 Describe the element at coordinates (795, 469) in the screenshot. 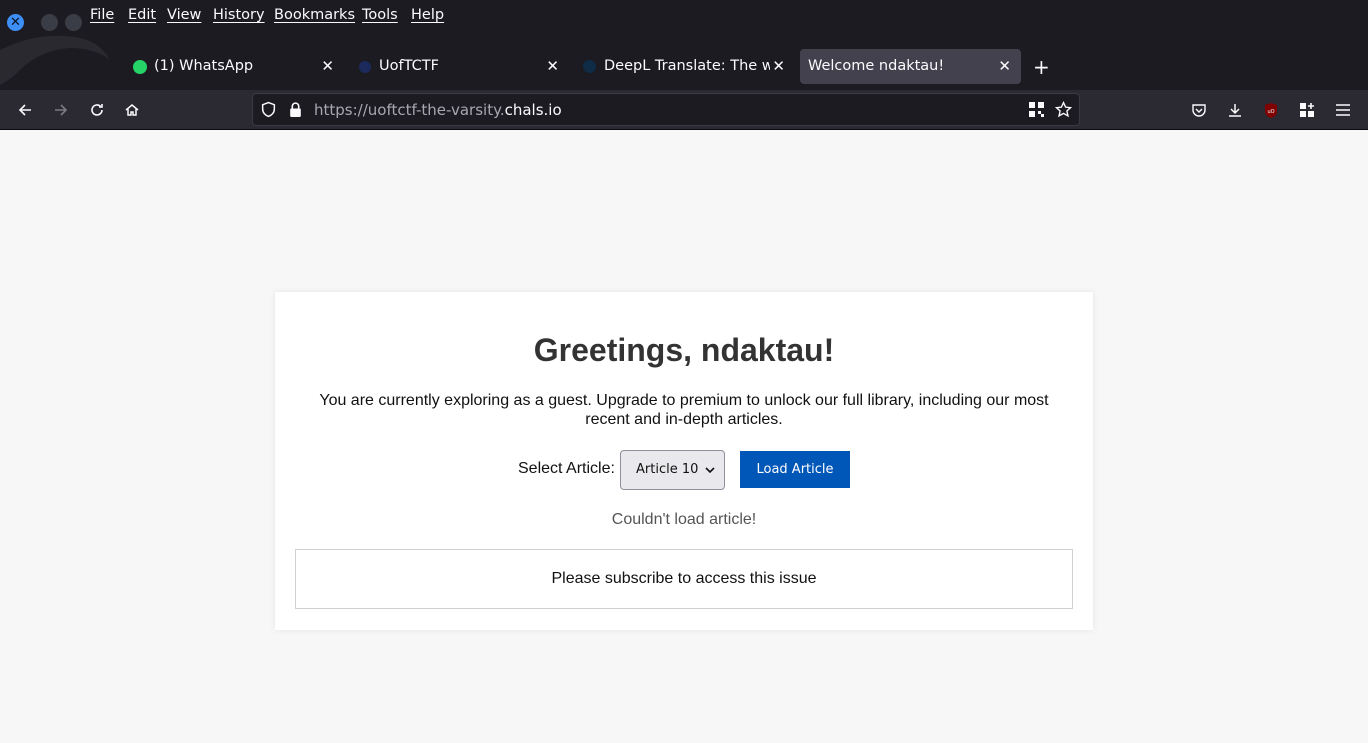

I see `load-article-button: Load Article` at that location.